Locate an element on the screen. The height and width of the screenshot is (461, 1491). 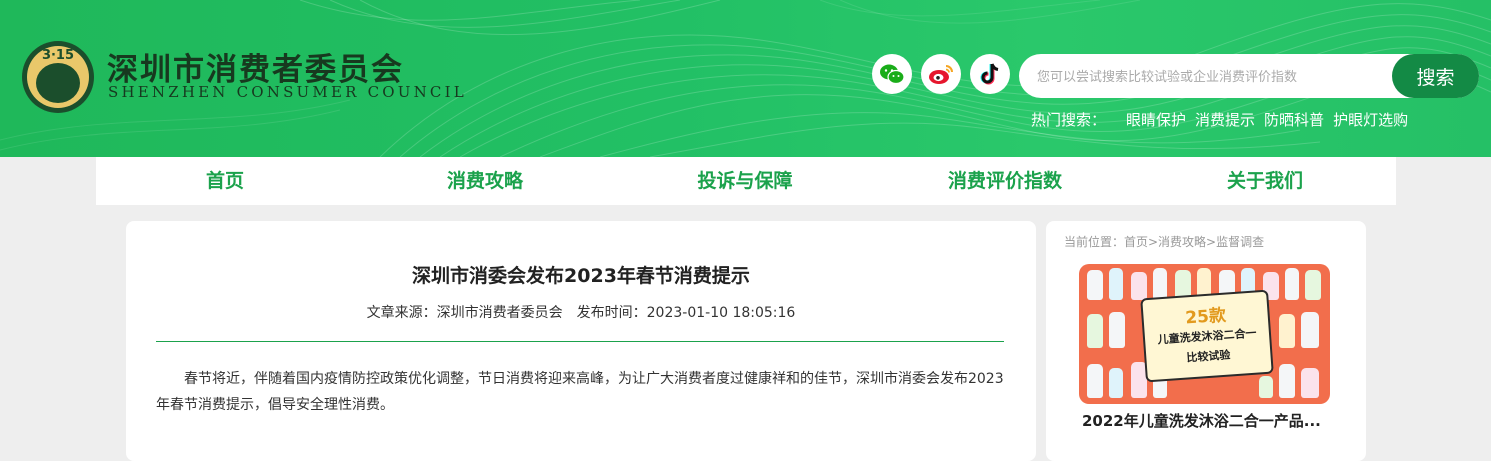
search-button: 搜索 is located at coordinates (1435, 76).